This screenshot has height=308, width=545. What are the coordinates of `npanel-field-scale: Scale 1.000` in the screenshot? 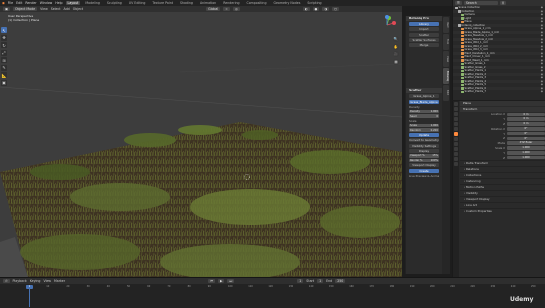 It's located at (424, 125).